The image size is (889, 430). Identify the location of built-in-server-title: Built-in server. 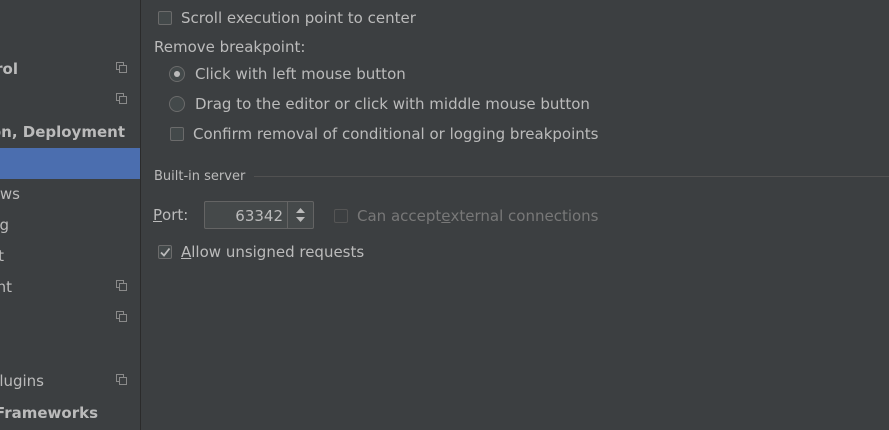
(200, 176).